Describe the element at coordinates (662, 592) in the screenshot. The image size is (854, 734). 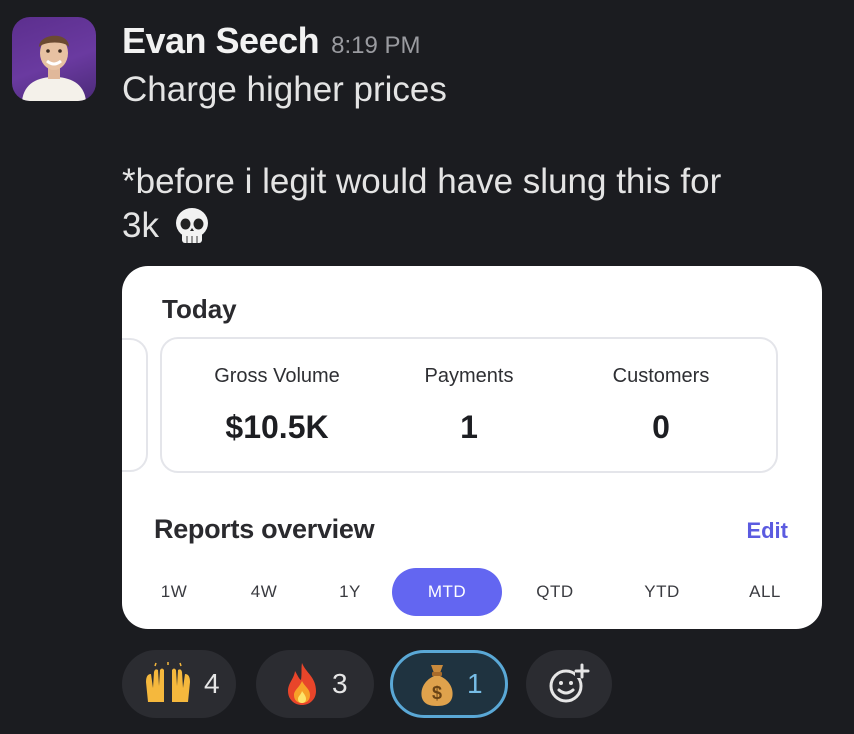
I see `range-ytd: YTD` at that location.